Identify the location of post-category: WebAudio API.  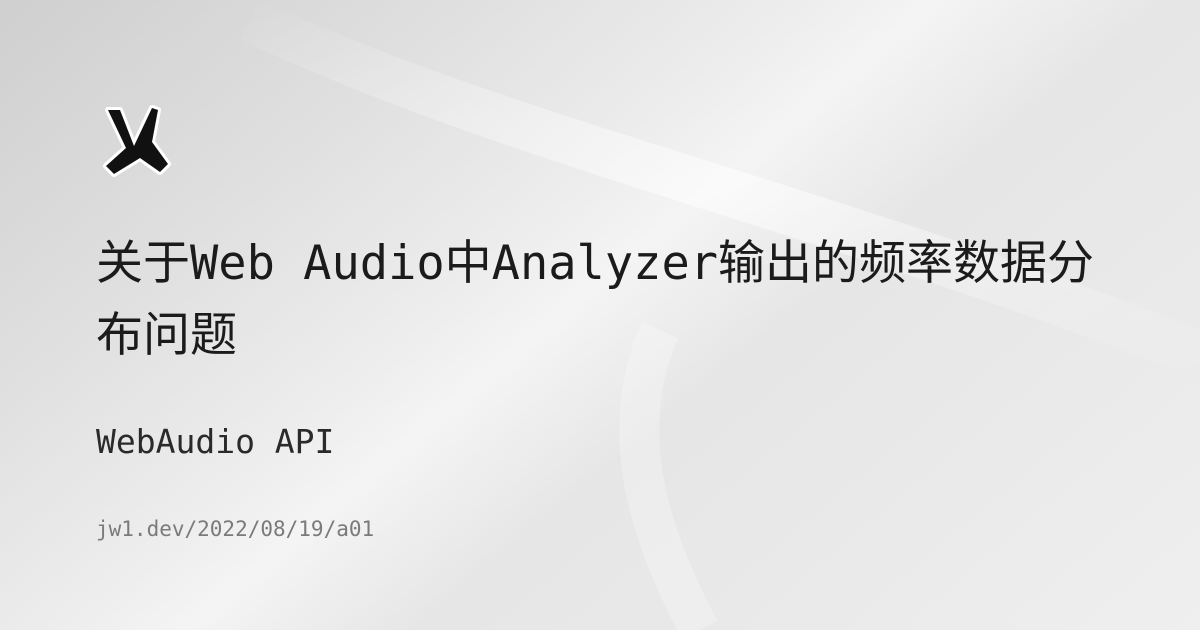
(215, 441).